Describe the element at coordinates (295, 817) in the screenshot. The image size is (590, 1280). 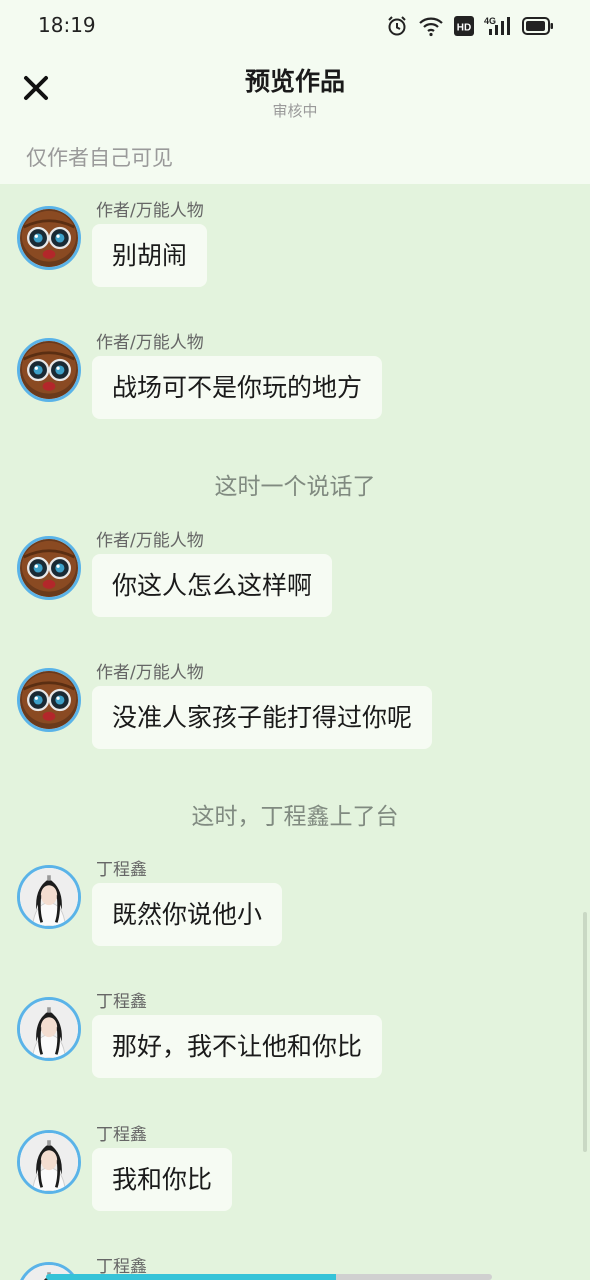
I see `narration-text: 这时，丁程鑫上了台` at that location.